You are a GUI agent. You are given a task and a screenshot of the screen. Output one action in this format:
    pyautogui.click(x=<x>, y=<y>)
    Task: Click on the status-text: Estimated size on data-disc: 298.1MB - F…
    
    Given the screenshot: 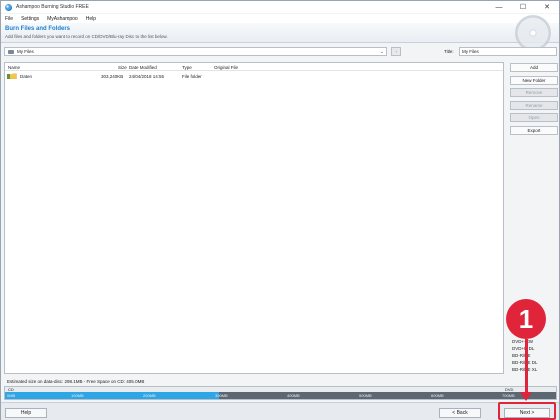 What is the action you would take?
    pyautogui.click(x=76, y=381)
    